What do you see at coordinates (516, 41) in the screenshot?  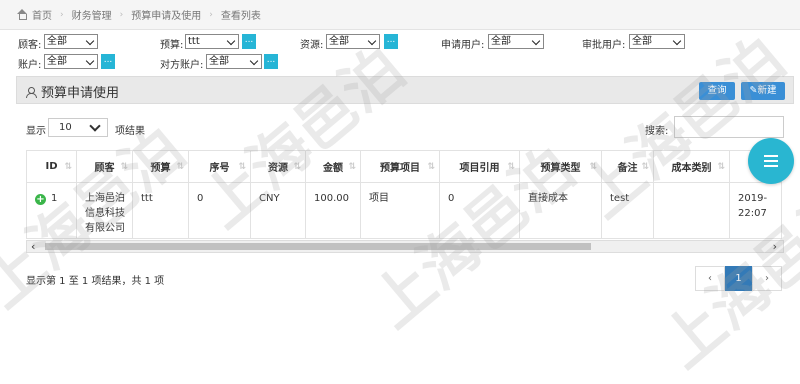 I see `applicant-filter-select: 全部` at bounding box center [516, 41].